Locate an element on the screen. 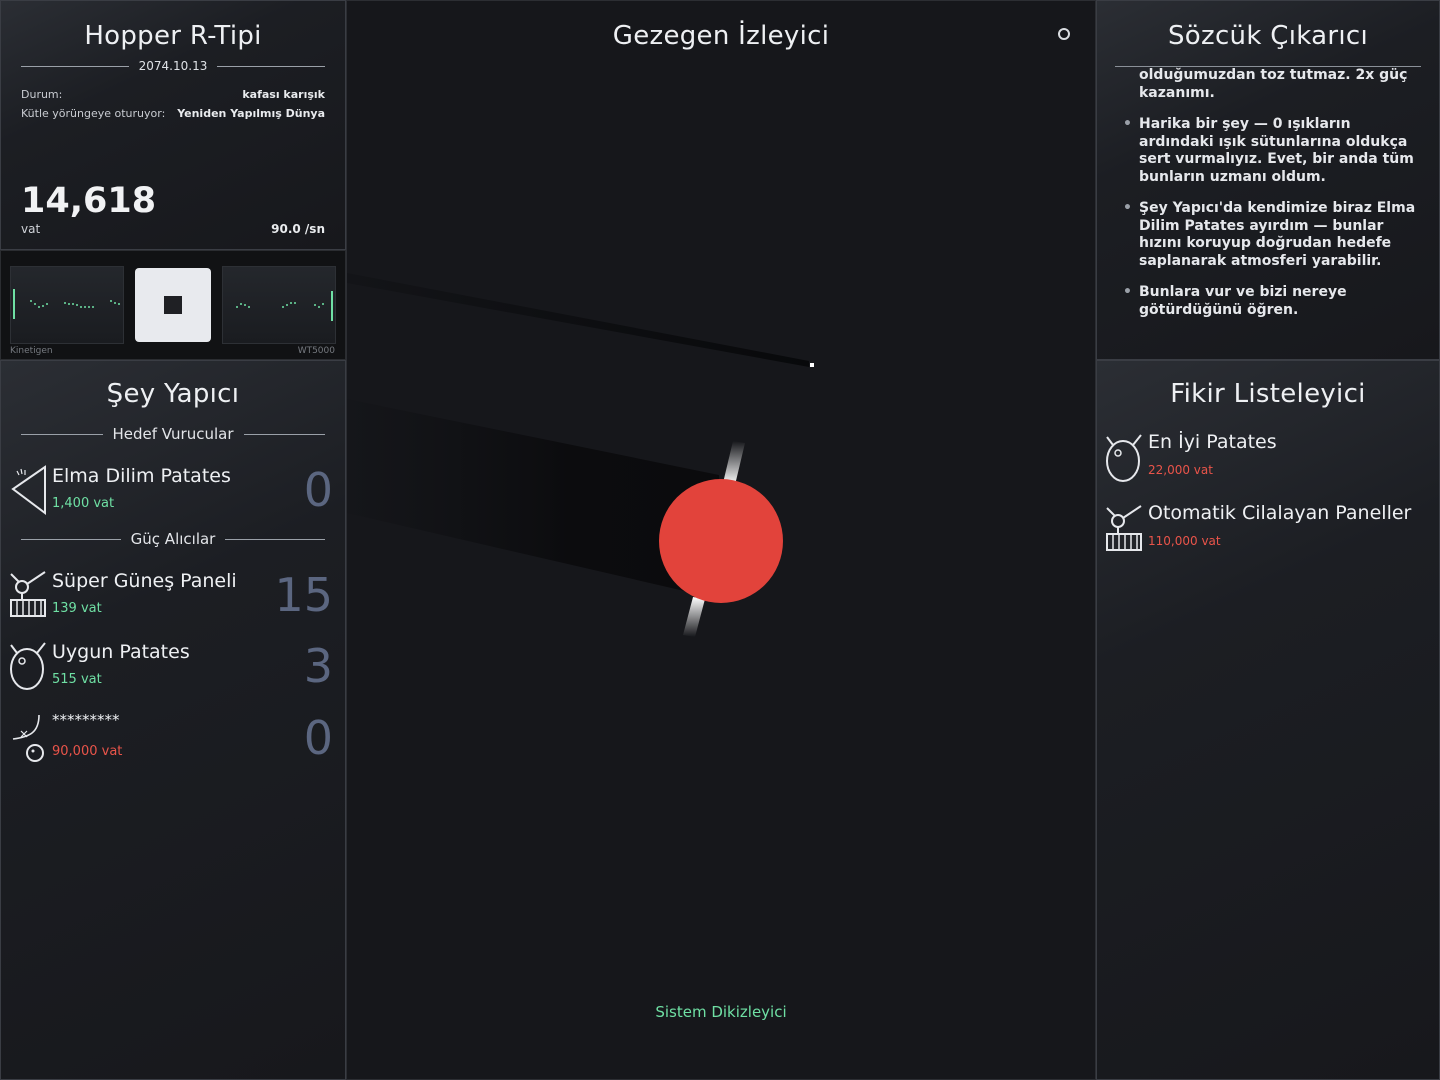  probe-marker is located at coordinates (812, 365).